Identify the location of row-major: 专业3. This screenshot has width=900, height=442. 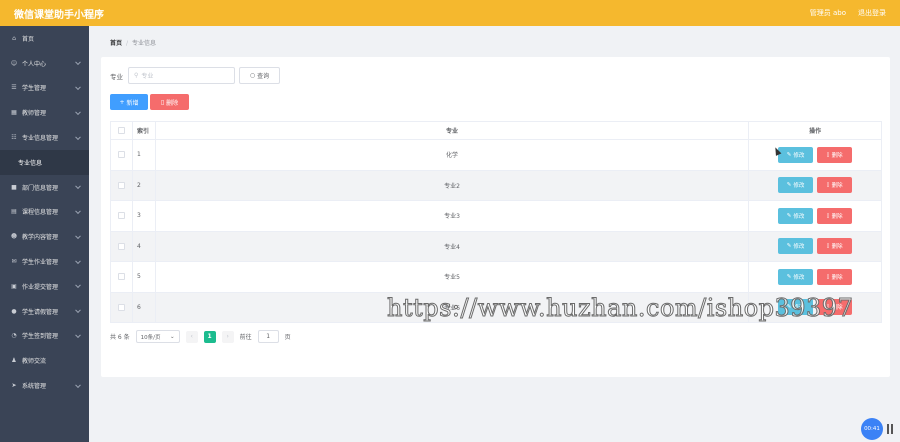
(453, 216).